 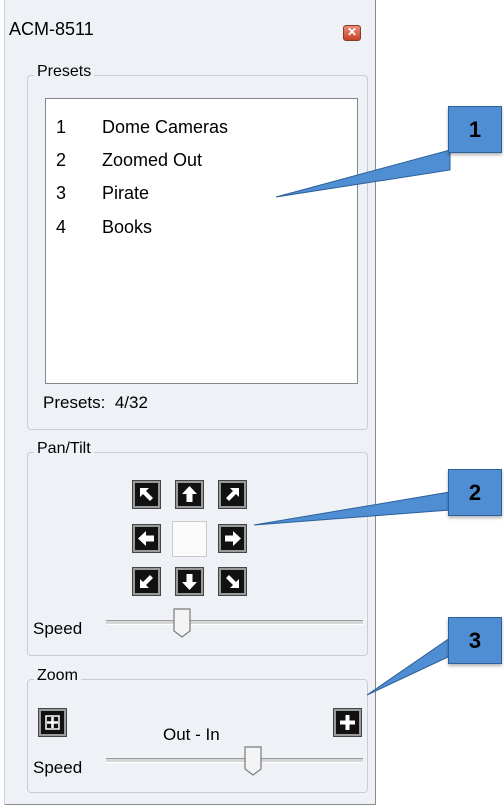 What do you see at coordinates (146, 538) in the screenshot?
I see `arrow-left-icon` at bounding box center [146, 538].